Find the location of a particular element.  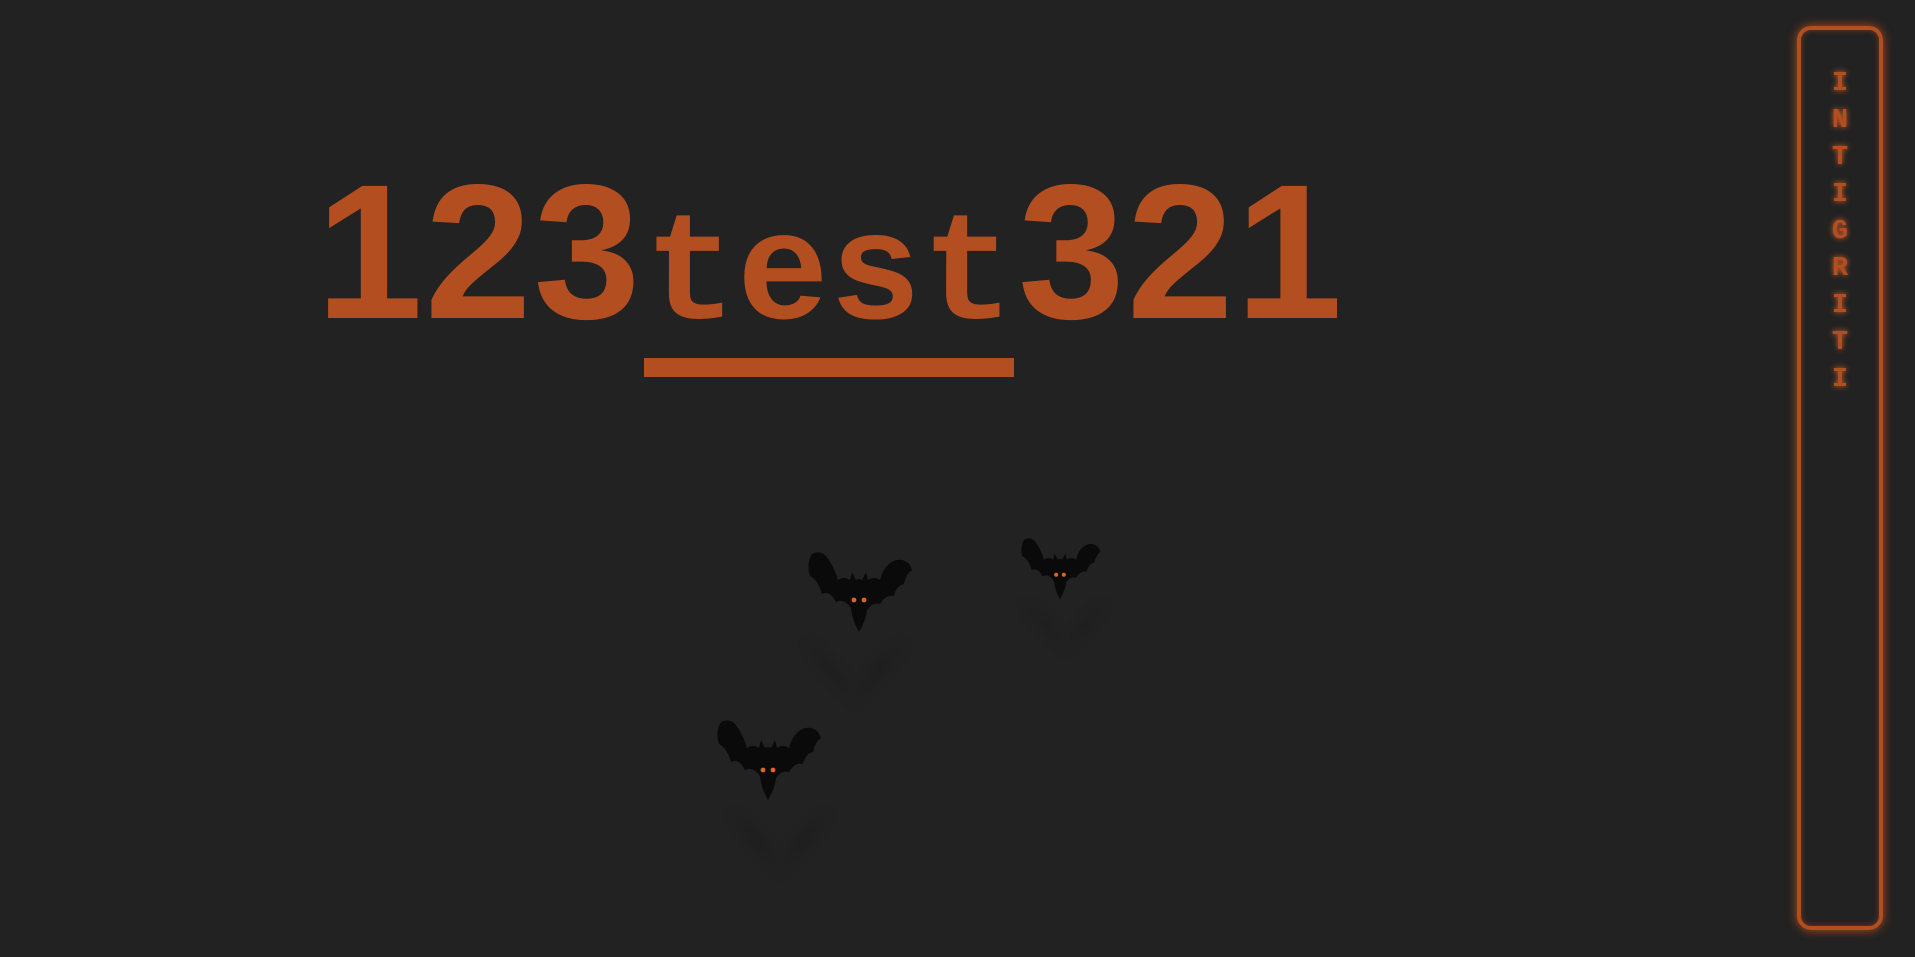

page-heading: 123test321 is located at coordinates (830, 260).